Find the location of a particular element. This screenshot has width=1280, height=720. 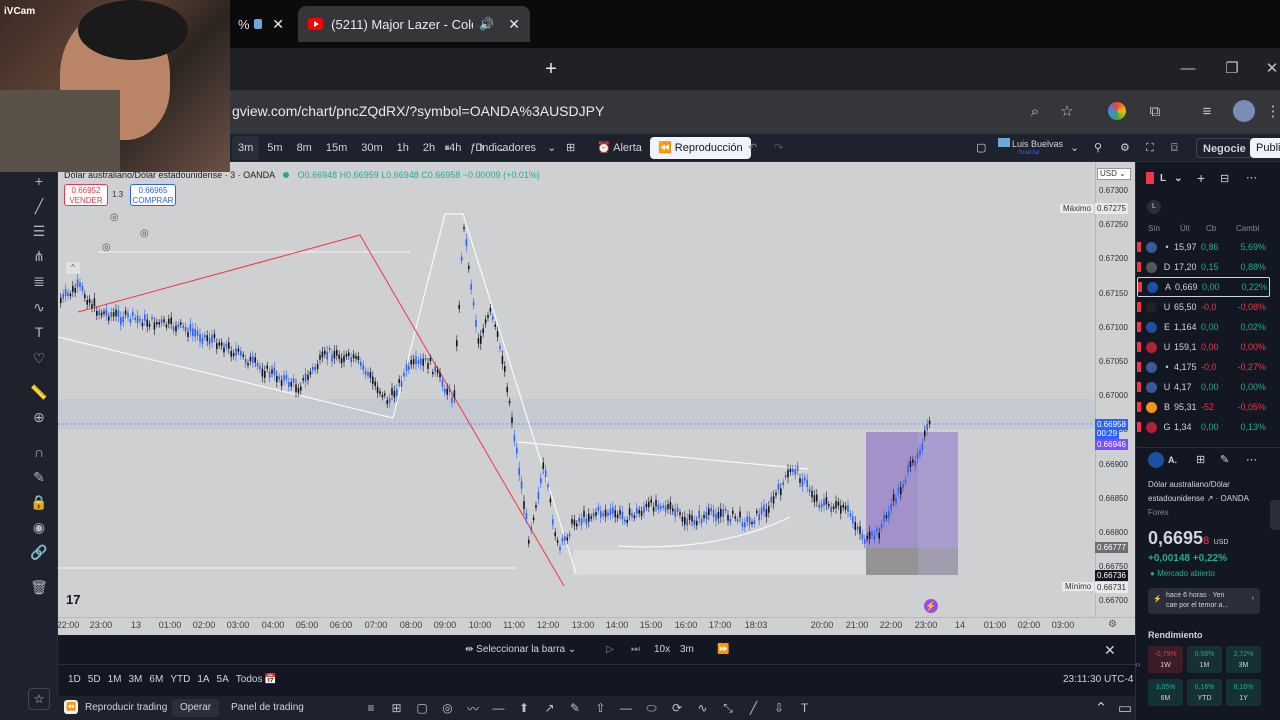

axis-settings-icon: ⚙ is located at coordinates (1112, 624).